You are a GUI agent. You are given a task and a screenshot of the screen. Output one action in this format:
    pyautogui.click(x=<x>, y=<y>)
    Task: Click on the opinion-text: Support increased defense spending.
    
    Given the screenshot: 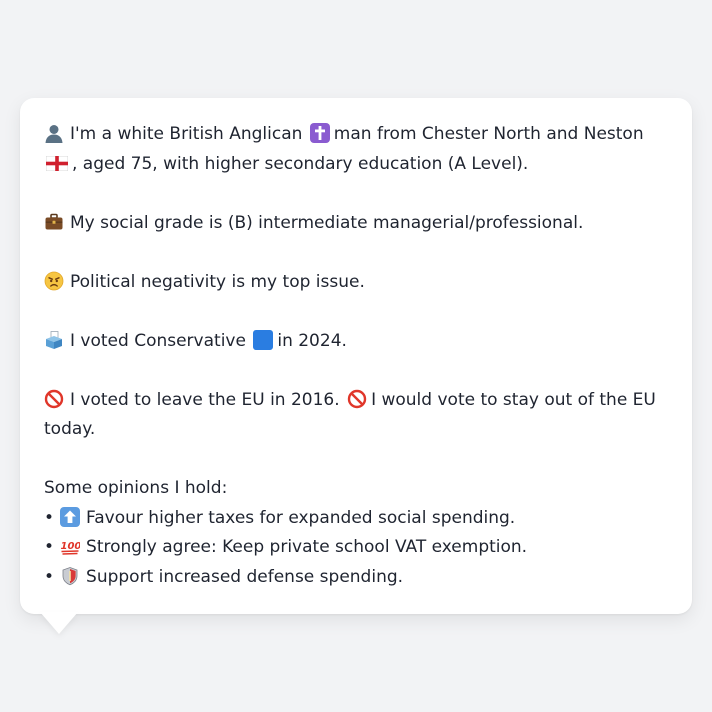 What is the action you would take?
    pyautogui.click(x=245, y=576)
    